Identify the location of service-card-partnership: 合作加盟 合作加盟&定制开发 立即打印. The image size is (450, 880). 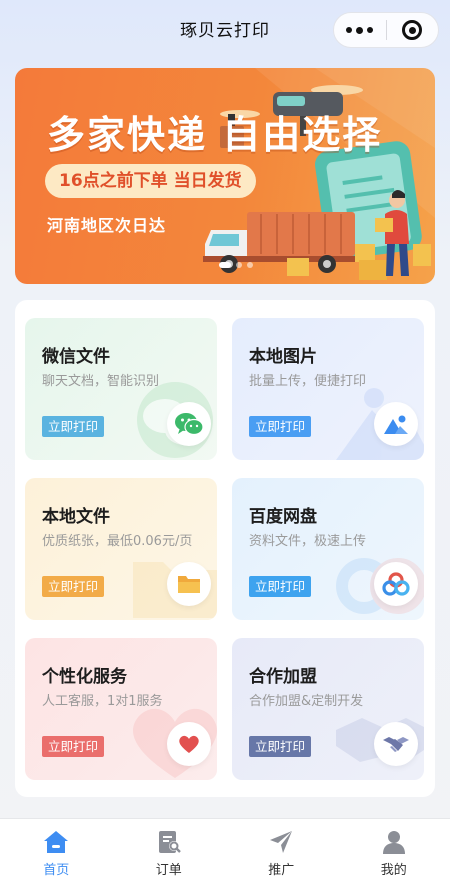
(328, 709).